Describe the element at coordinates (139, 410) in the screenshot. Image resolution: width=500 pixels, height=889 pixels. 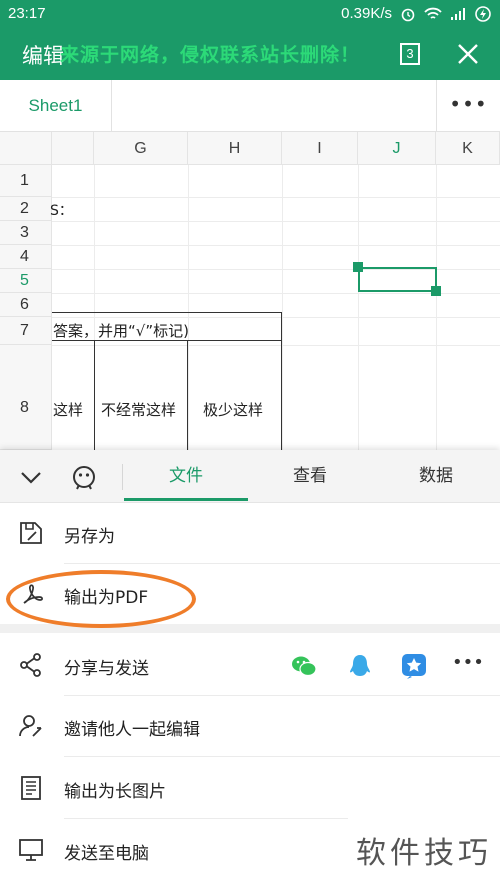
I see `cell-r8-col2: 不经常这样` at that location.